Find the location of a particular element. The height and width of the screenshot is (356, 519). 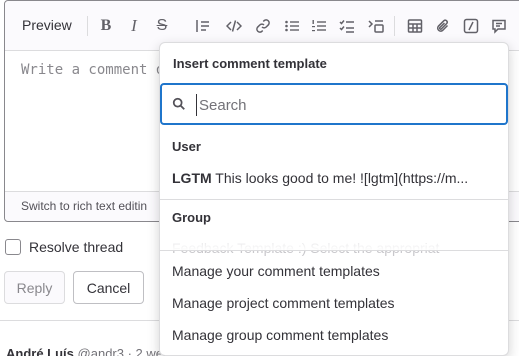

strikethrough-icon: S is located at coordinates (162, 26).